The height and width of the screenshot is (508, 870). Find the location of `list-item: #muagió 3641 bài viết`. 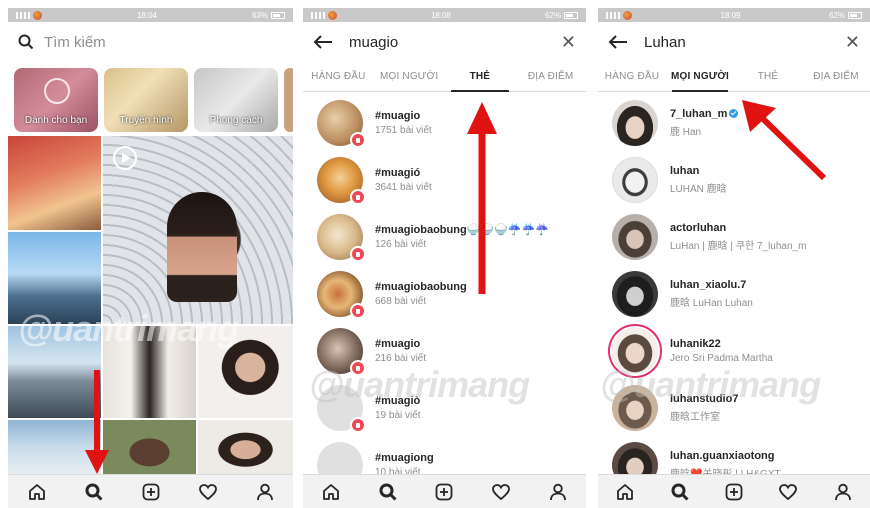

list-item: #muagió 3641 bài viết is located at coordinates (444, 179).